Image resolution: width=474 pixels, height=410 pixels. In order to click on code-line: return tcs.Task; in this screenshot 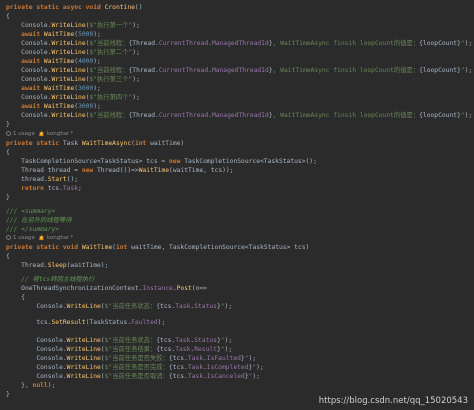, I will do `click(44, 188)`.